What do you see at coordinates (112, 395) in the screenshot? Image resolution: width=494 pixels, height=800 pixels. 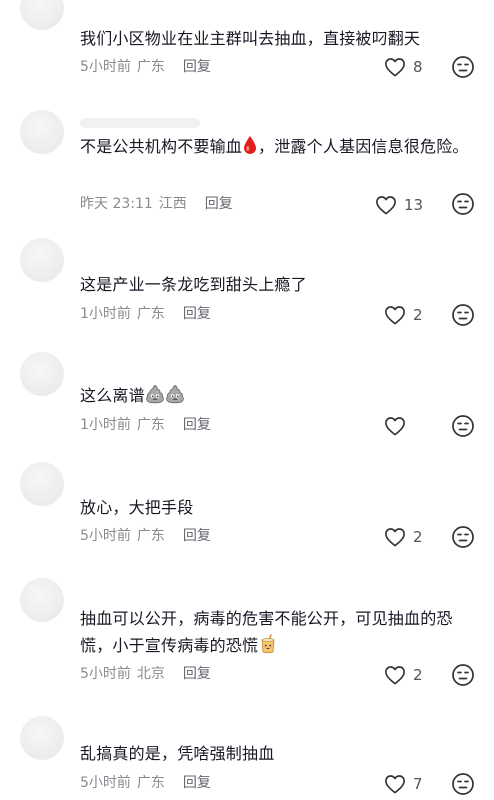 I see `comment-text-part: 这么离谱` at bounding box center [112, 395].